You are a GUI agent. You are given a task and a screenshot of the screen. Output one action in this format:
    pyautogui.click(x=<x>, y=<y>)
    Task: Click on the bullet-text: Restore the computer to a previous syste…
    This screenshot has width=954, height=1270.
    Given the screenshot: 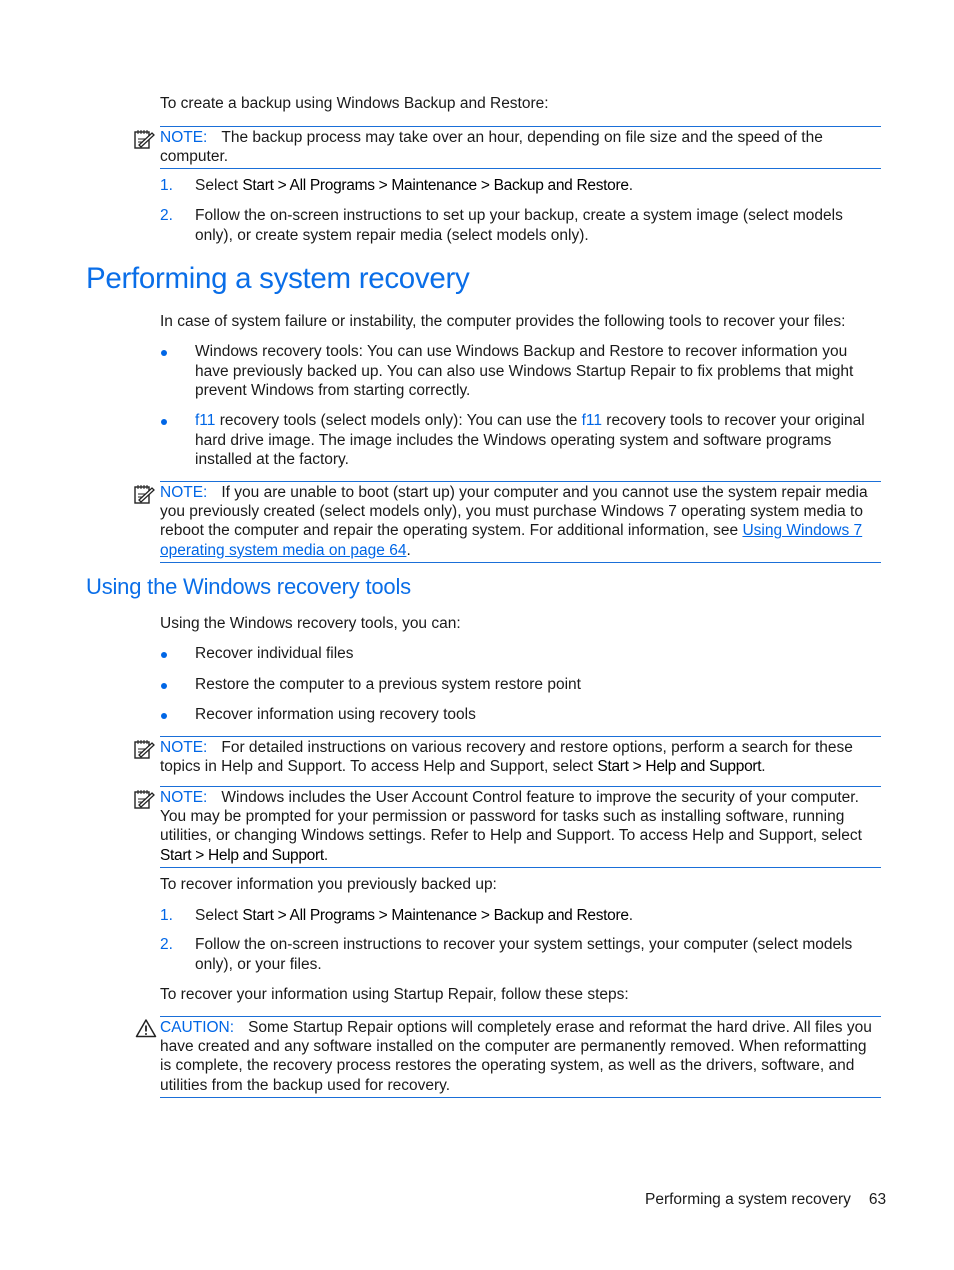 What is the action you would take?
    pyautogui.click(x=388, y=684)
    